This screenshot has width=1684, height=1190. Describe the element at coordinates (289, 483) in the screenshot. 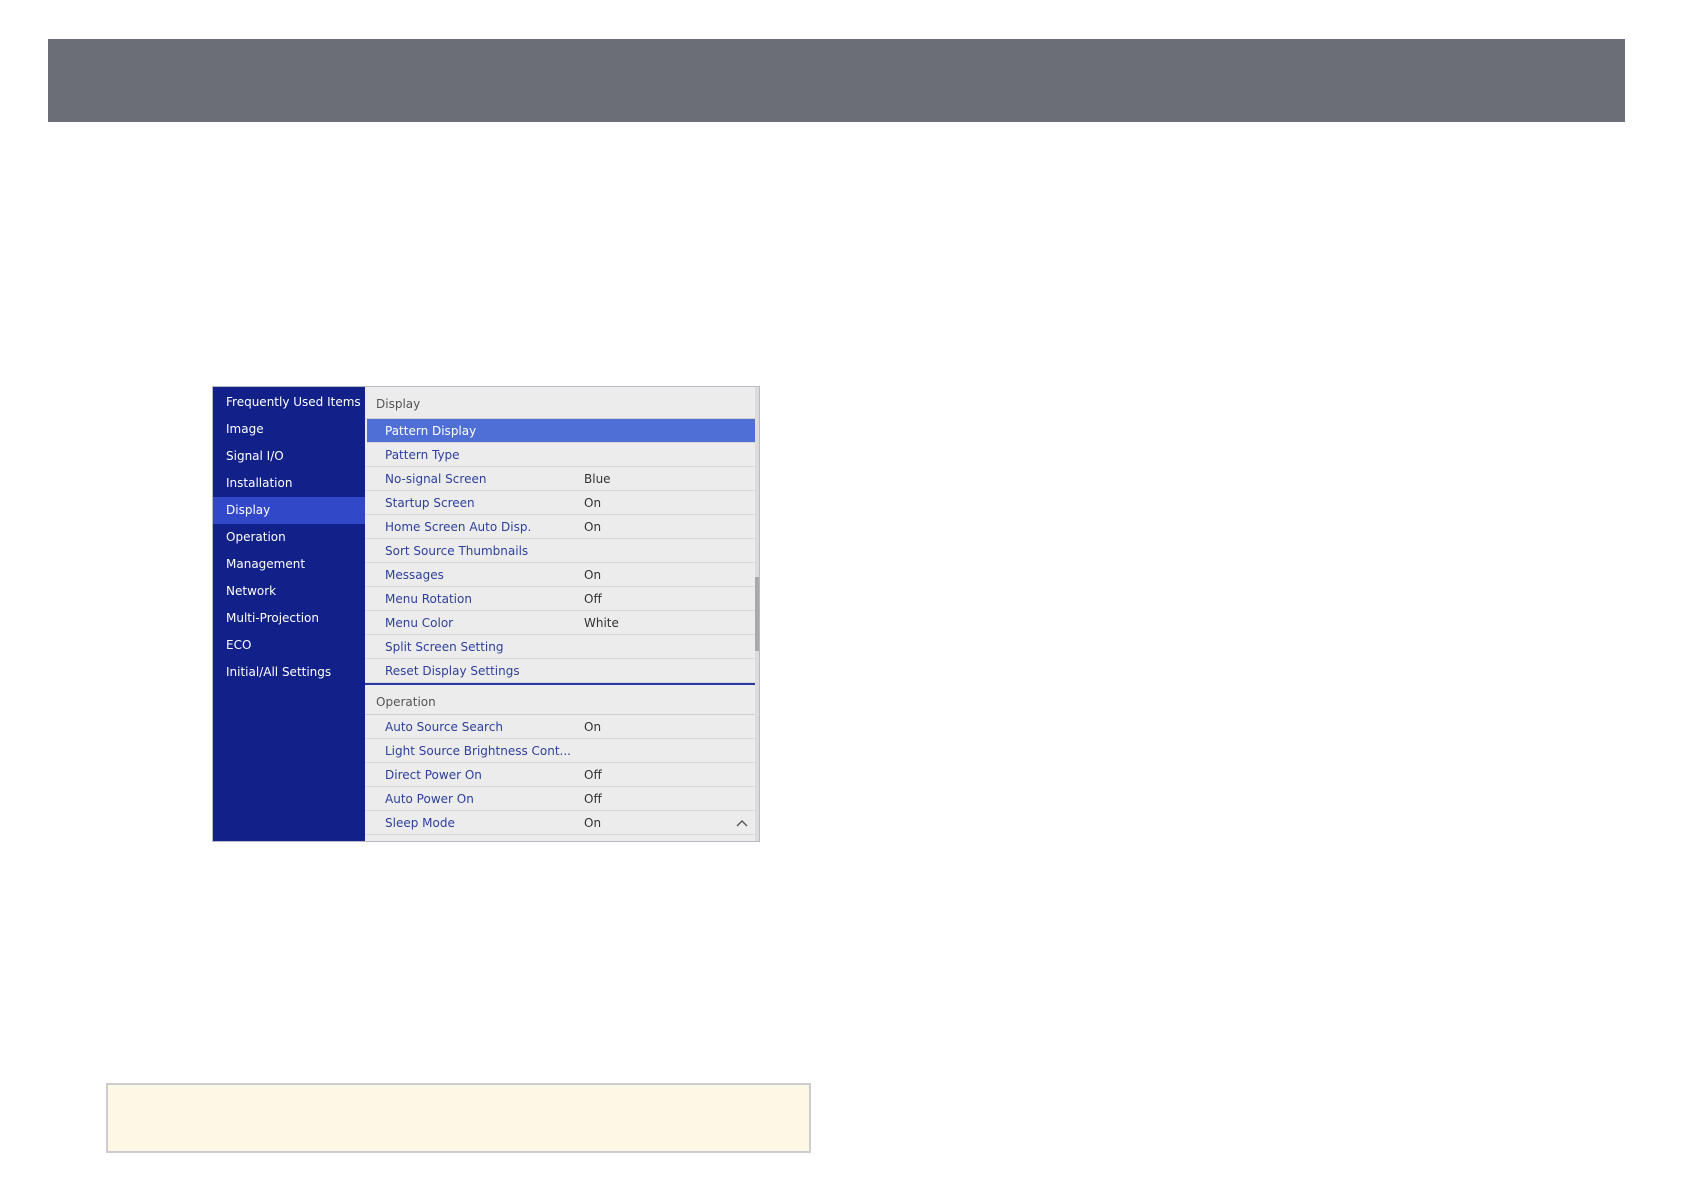

I see `sidebar-item-installation: Installation` at that location.